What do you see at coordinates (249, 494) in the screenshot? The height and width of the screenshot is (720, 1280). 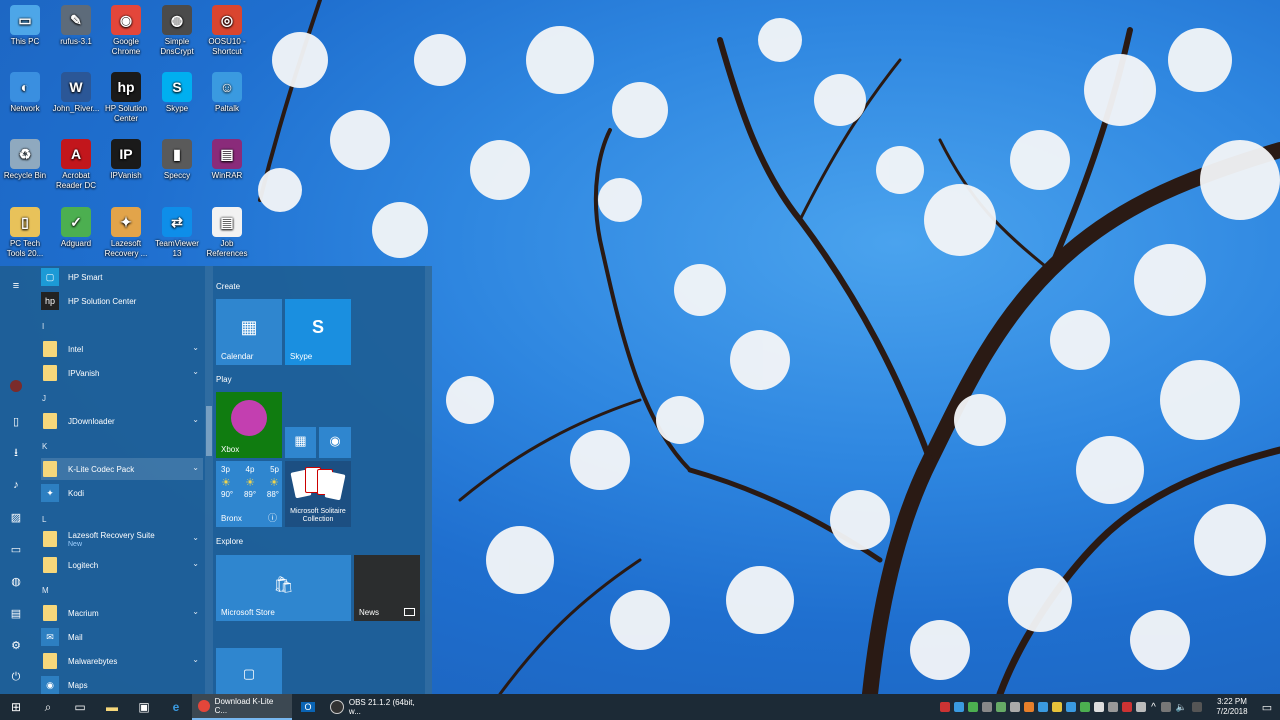 I see `tile-weather: 3p 4p 5p ☀ ☀ ☀ 90° 89° 88° Bronx ⓘ` at bounding box center [249, 494].